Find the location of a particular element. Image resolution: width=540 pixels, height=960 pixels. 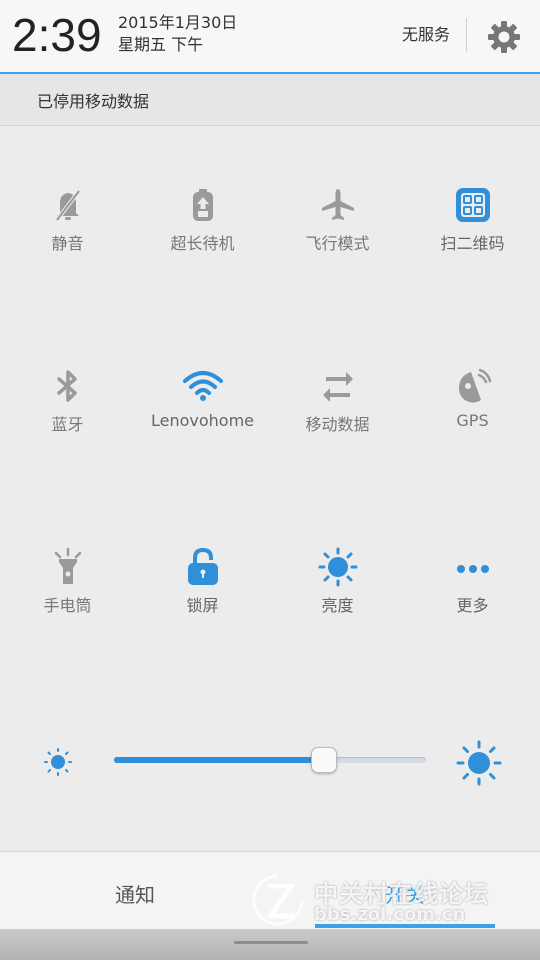

toggle-flashlight: 手电筒 is located at coordinates (67, 587).